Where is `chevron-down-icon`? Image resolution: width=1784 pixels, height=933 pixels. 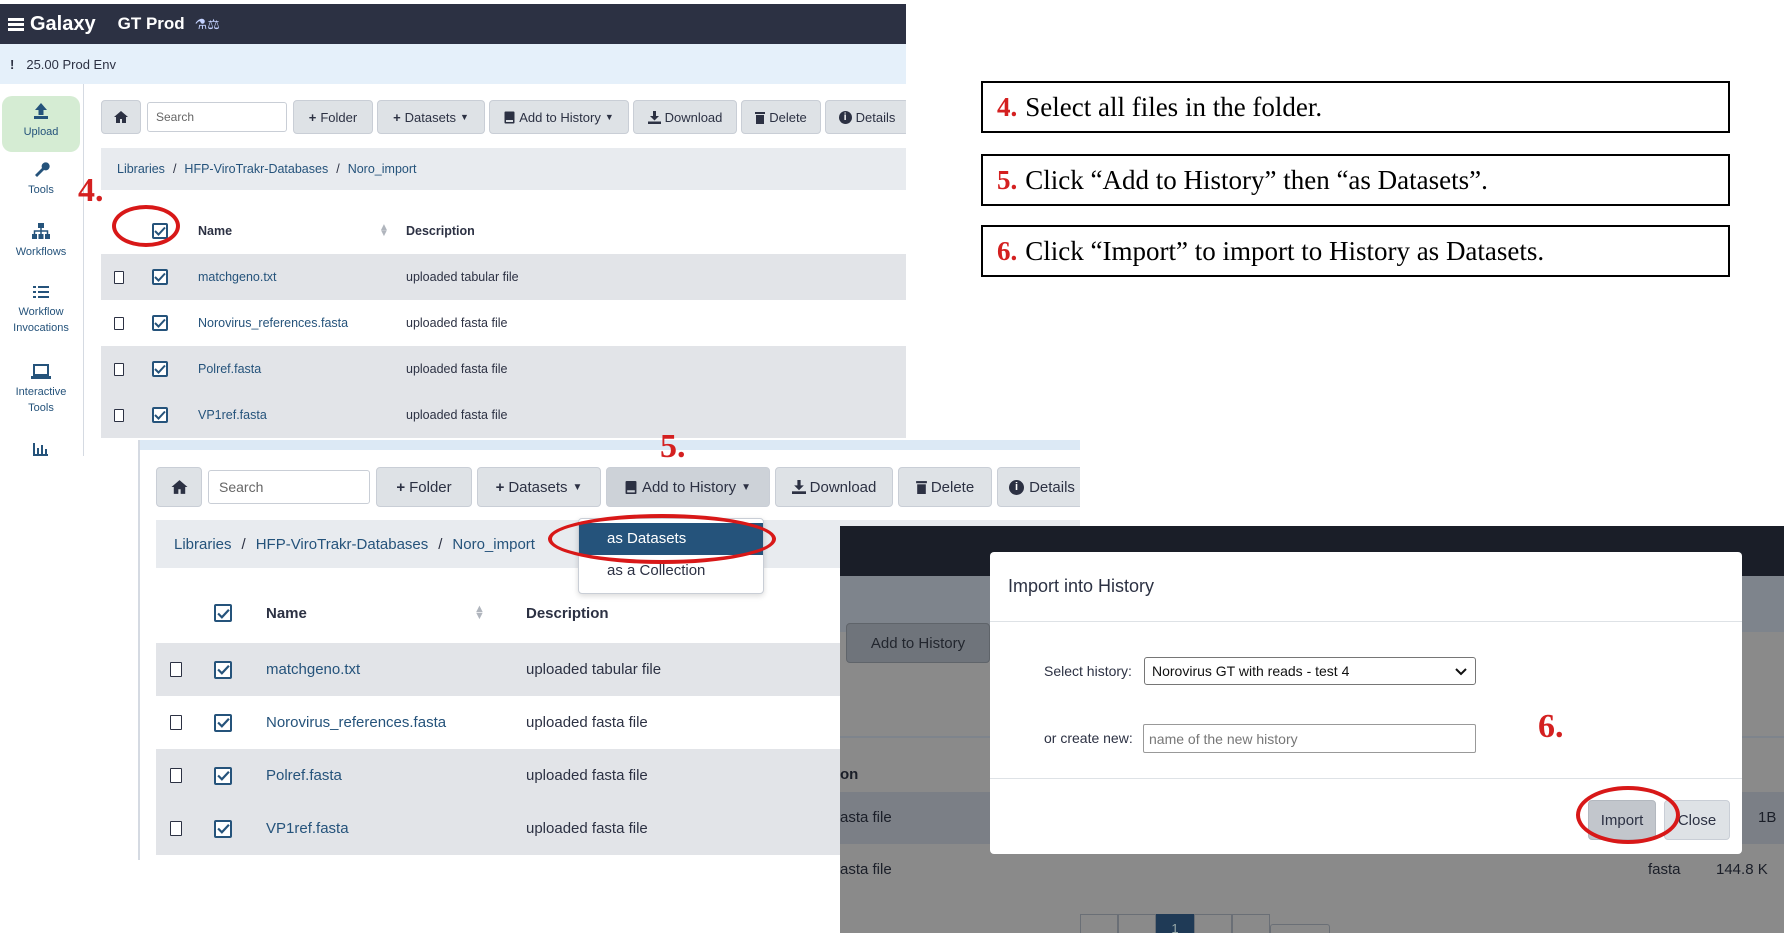
chevron-down-icon is located at coordinates (1461, 672).